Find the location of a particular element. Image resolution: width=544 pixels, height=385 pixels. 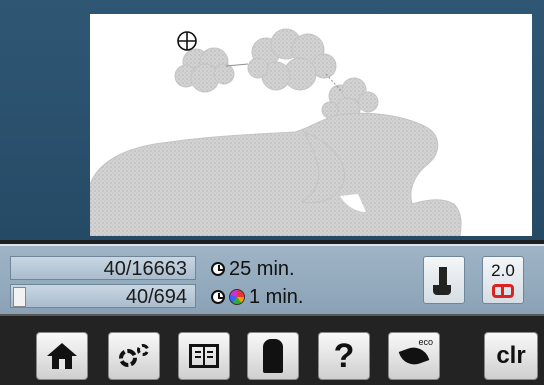

color-stitch-value: 40/694 is located at coordinates (156, 297).